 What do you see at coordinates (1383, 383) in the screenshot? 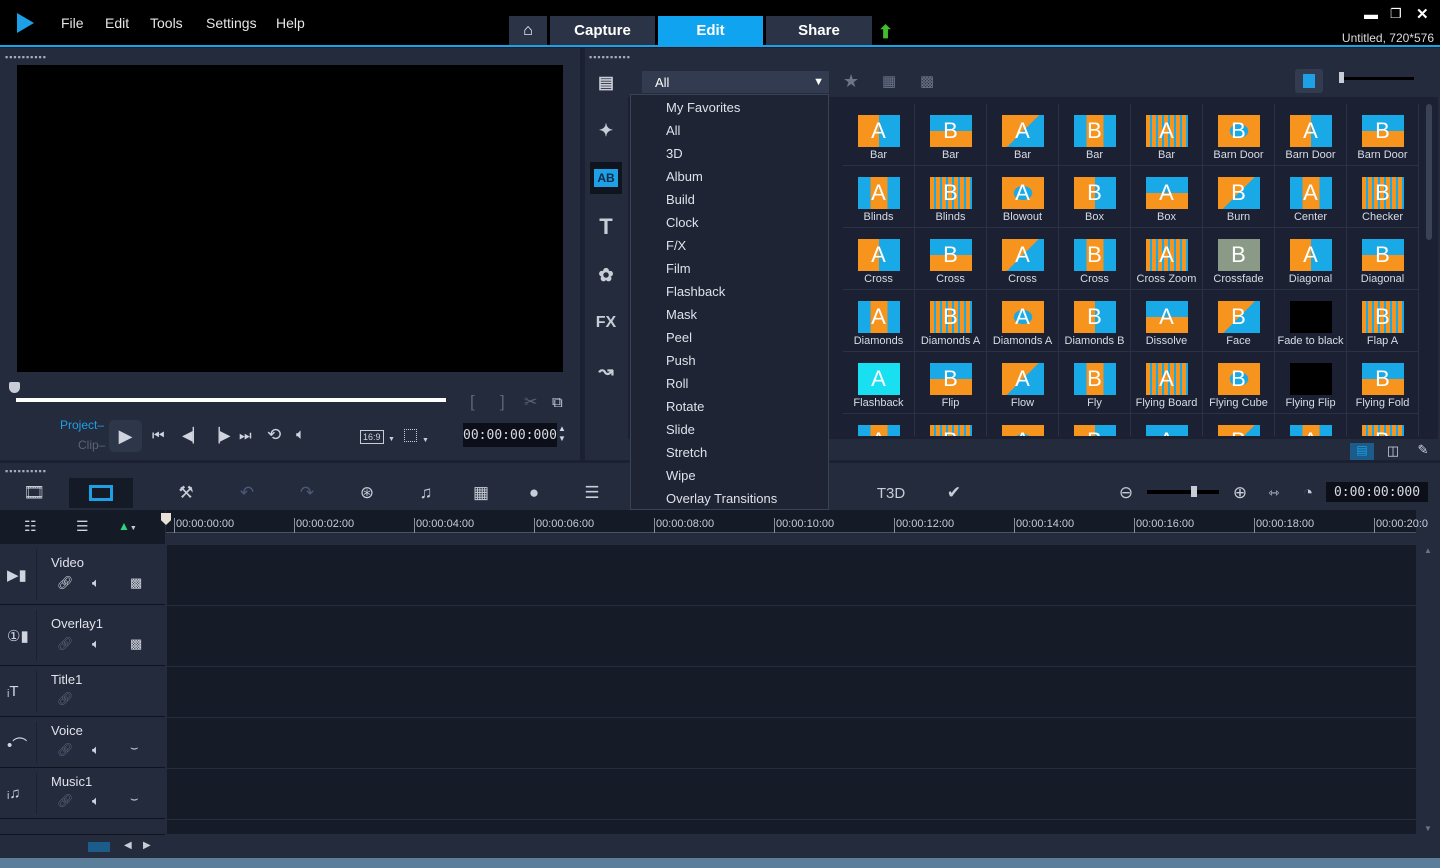
I see `transition-item: B Flying Fold` at bounding box center [1383, 383].